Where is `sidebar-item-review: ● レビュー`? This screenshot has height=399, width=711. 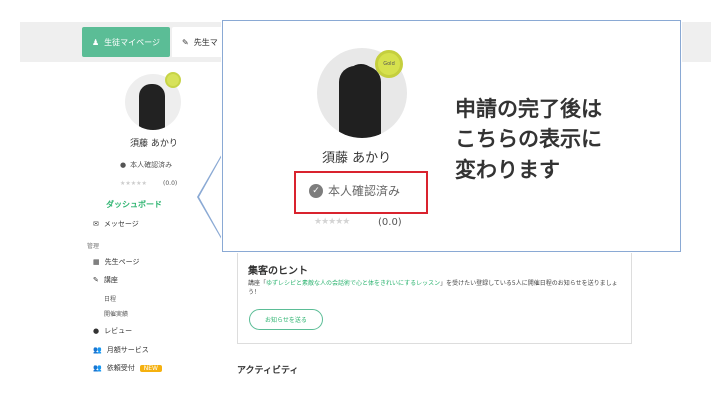 sidebar-item-review: ● レビュー is located at coordinates (112, 331).